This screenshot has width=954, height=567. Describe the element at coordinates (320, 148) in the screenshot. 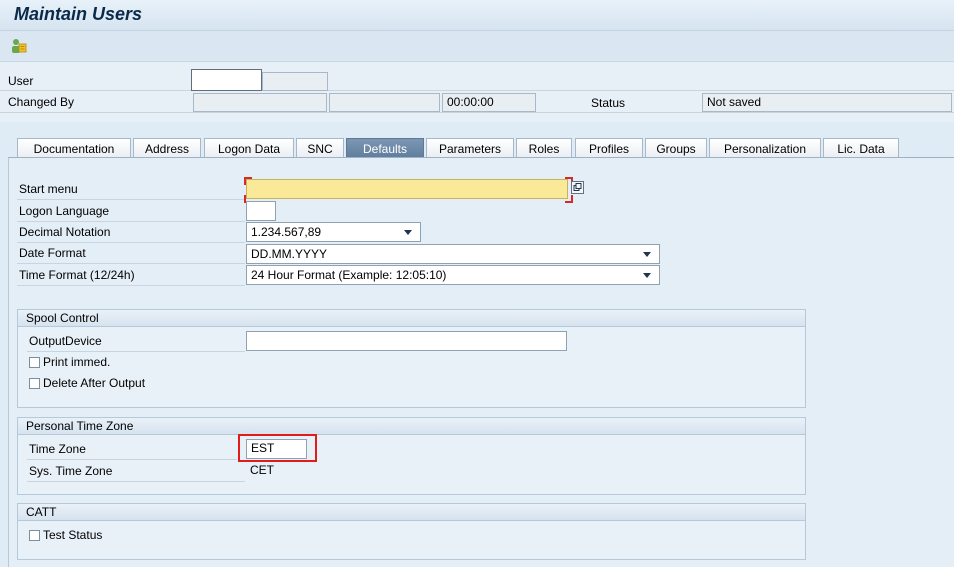

I see `tab-snc: SNC` at that location.